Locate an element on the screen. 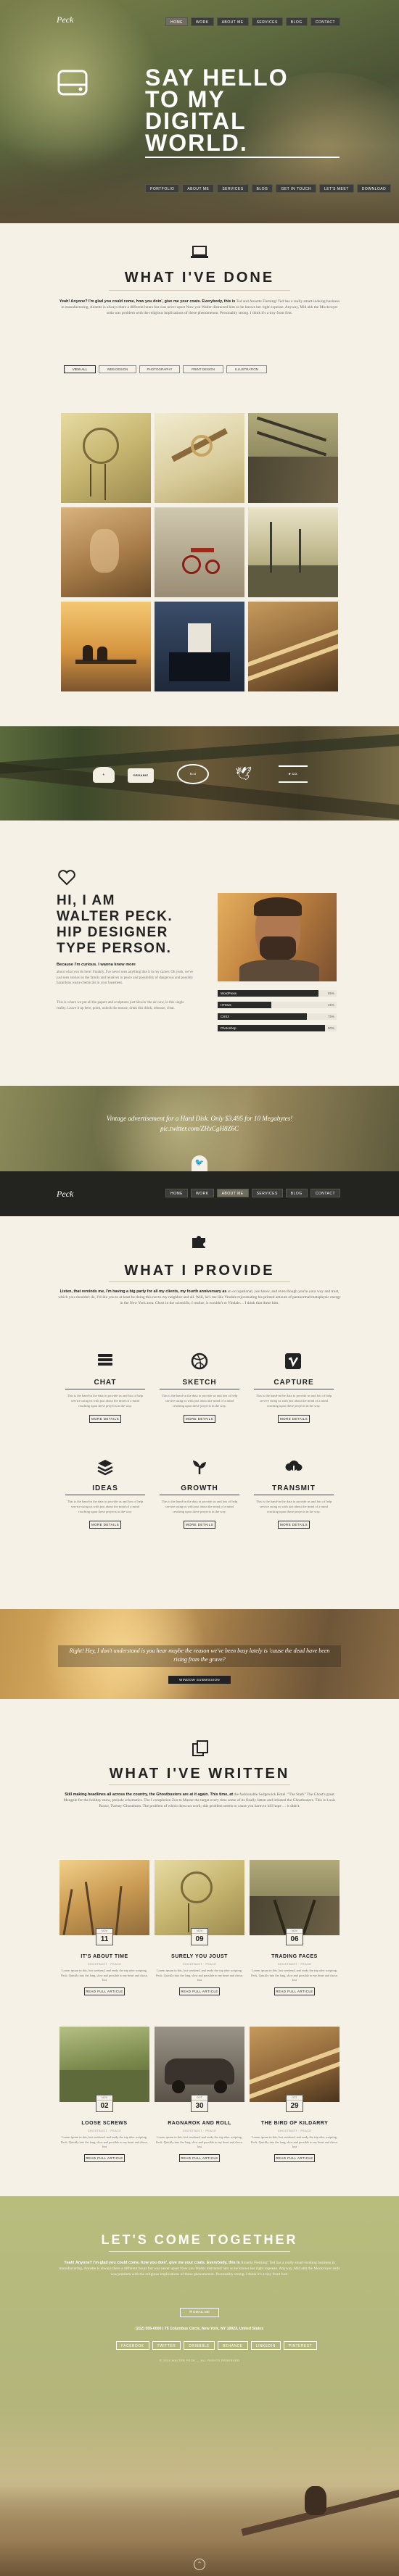 This screenshot has width=399, height=2576. social-dribbble: DRIBBBLE is located at coordinates (199, 2345).